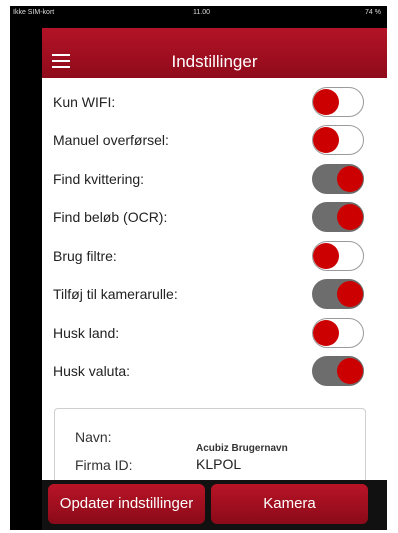 This screenshot has height=533, width=398. I want to click on company-id-value: KLPOL, so click(219, 464).